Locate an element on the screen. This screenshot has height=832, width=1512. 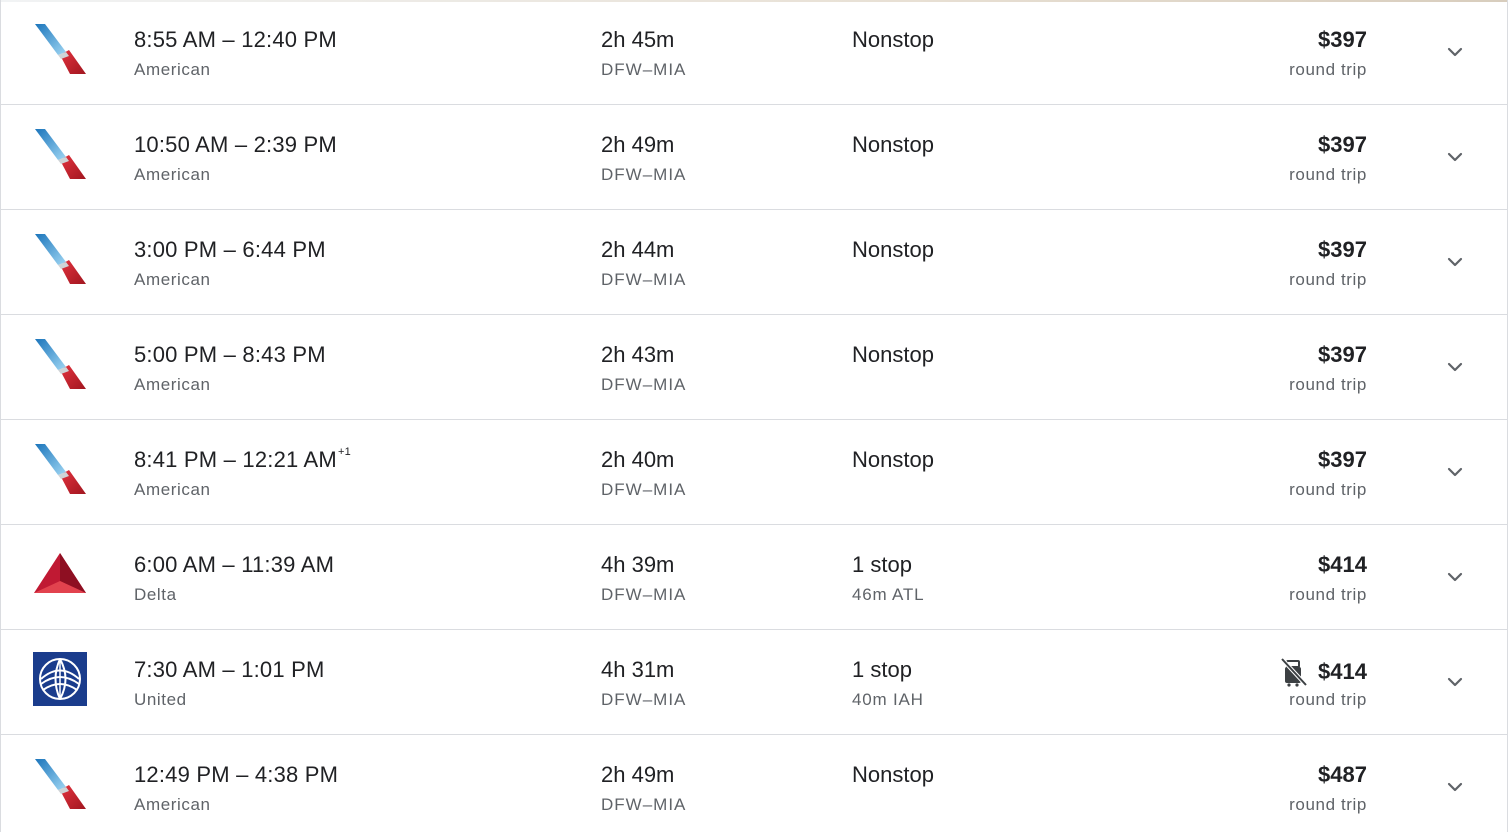
flight-times: 5:00 PM – 8:43 PM is located at coordinates (230, 355).